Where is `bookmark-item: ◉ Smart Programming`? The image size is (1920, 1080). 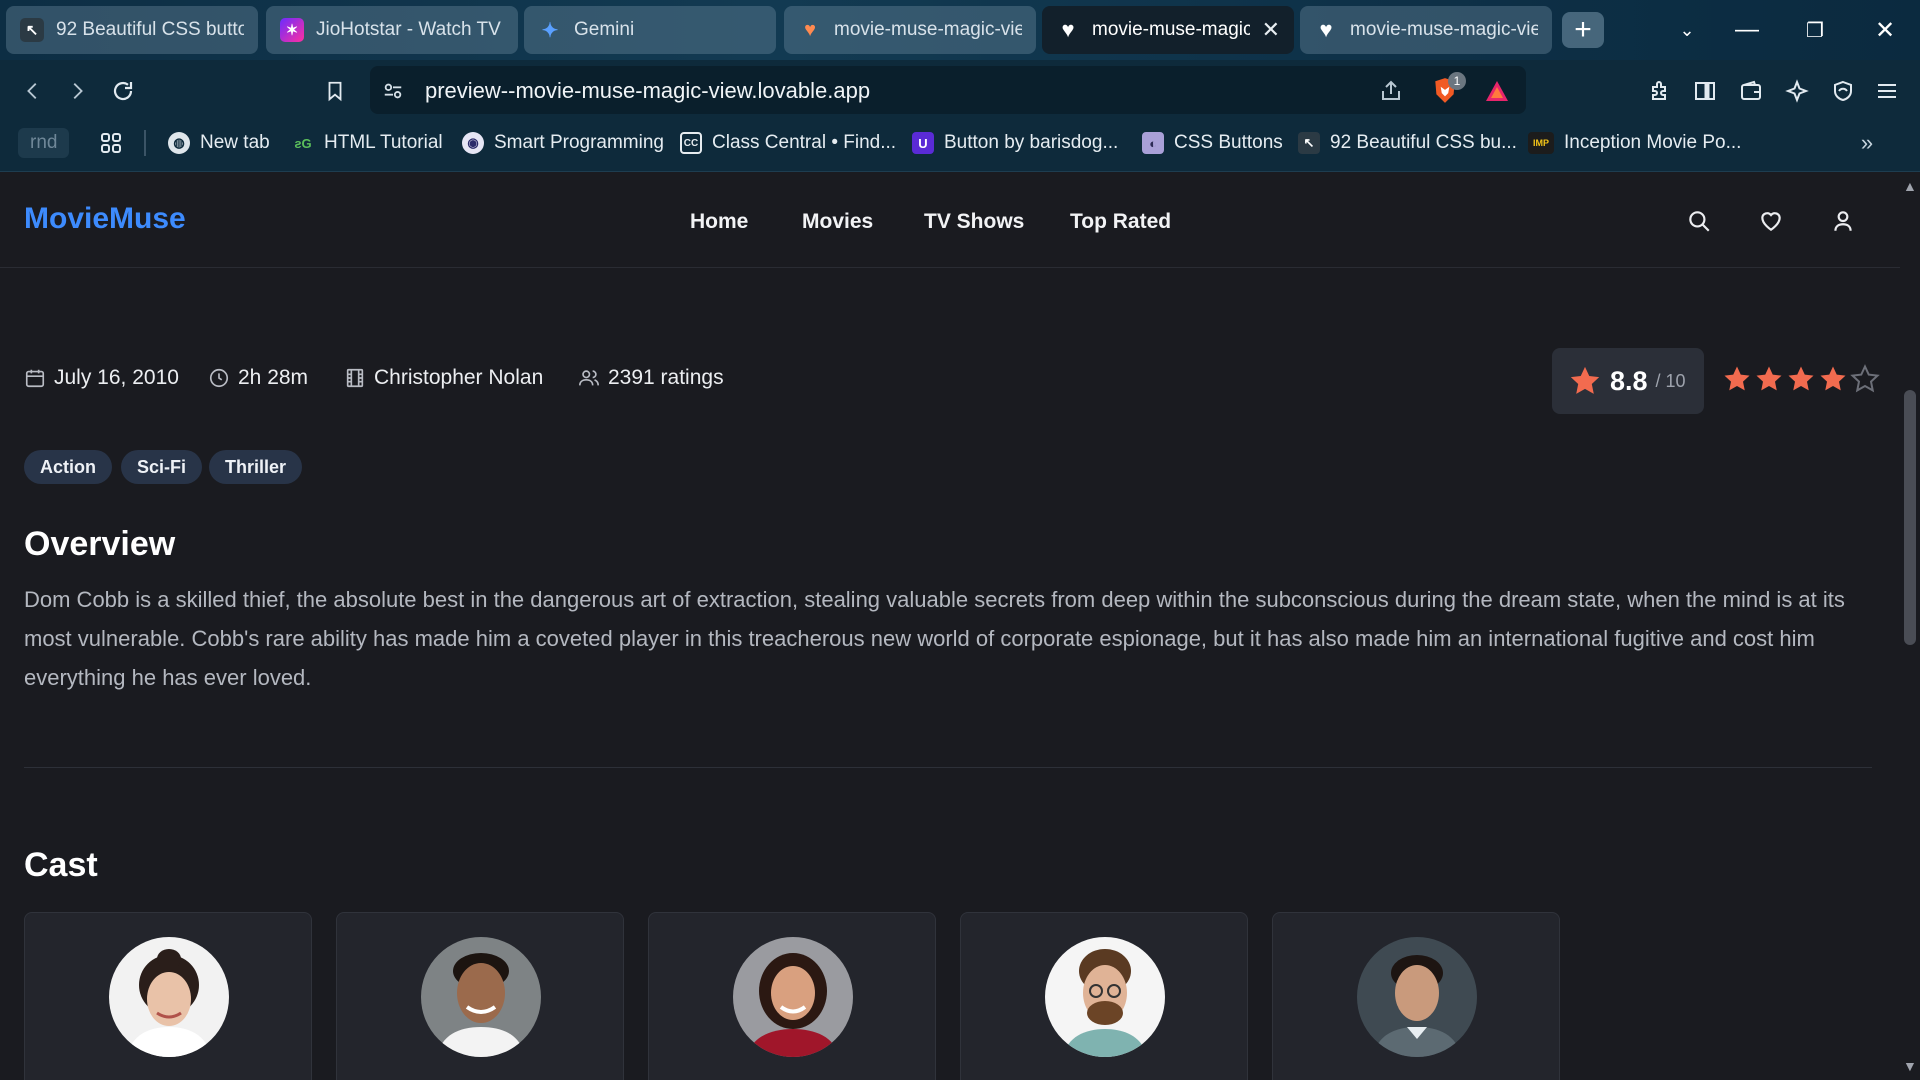 bookmark-item: ◉ Smart Programming is located at coordinates (563, 143).